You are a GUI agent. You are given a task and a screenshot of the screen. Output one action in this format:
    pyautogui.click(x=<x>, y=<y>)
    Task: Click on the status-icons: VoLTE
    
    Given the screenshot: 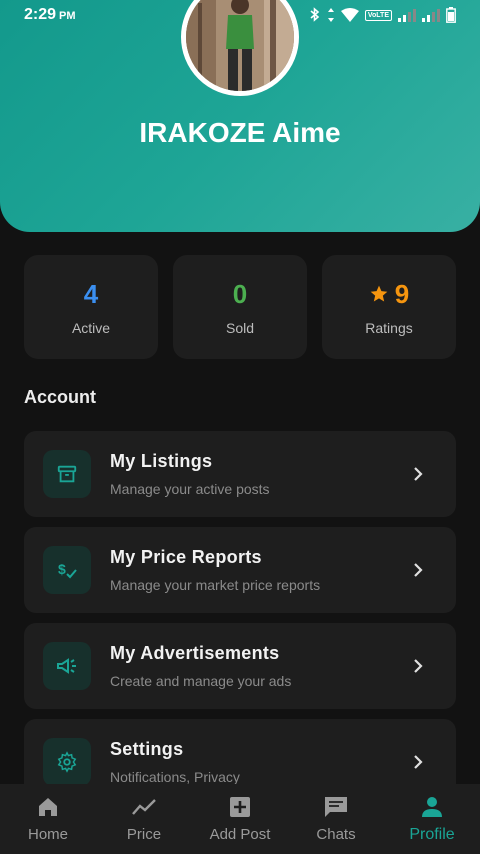 What is the action you would take?
    pyautogui.click(x=382, y=15)
    